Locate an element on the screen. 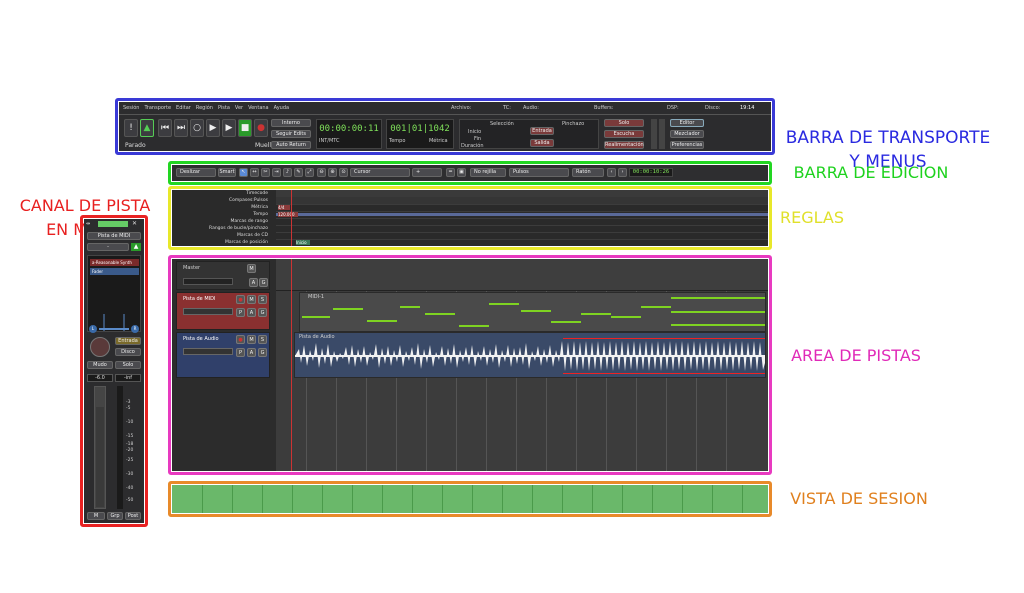  menu-region: Región is located at coordinates (204, 109).